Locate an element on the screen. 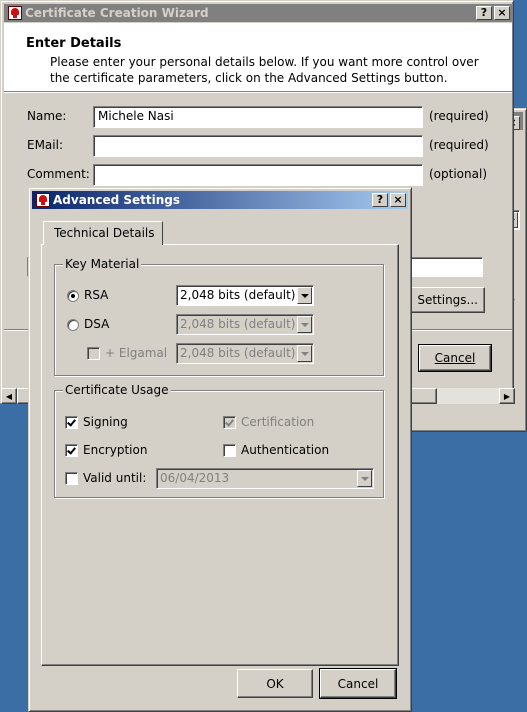  tab-technical-details-label: Technical Details is located at coordinates (104, 233).